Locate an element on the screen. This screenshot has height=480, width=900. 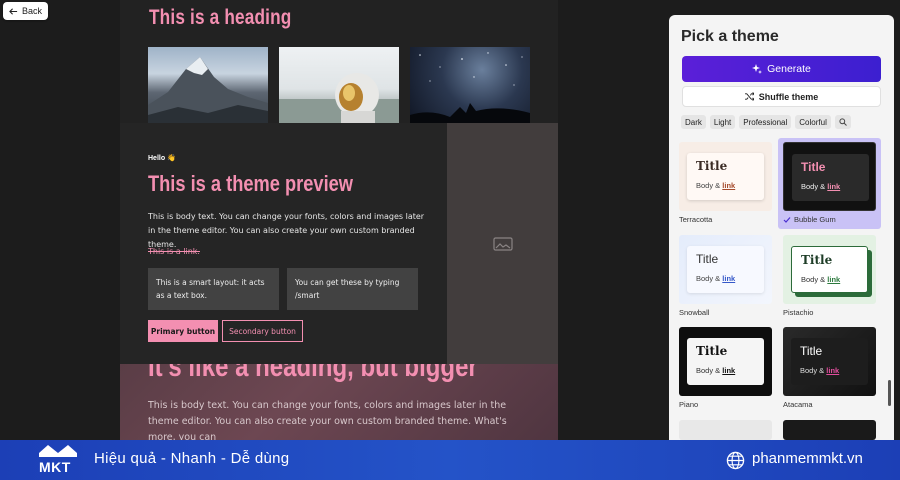
theme-snowball: Title Body & link Snowball is located at coordinates (725, 276).